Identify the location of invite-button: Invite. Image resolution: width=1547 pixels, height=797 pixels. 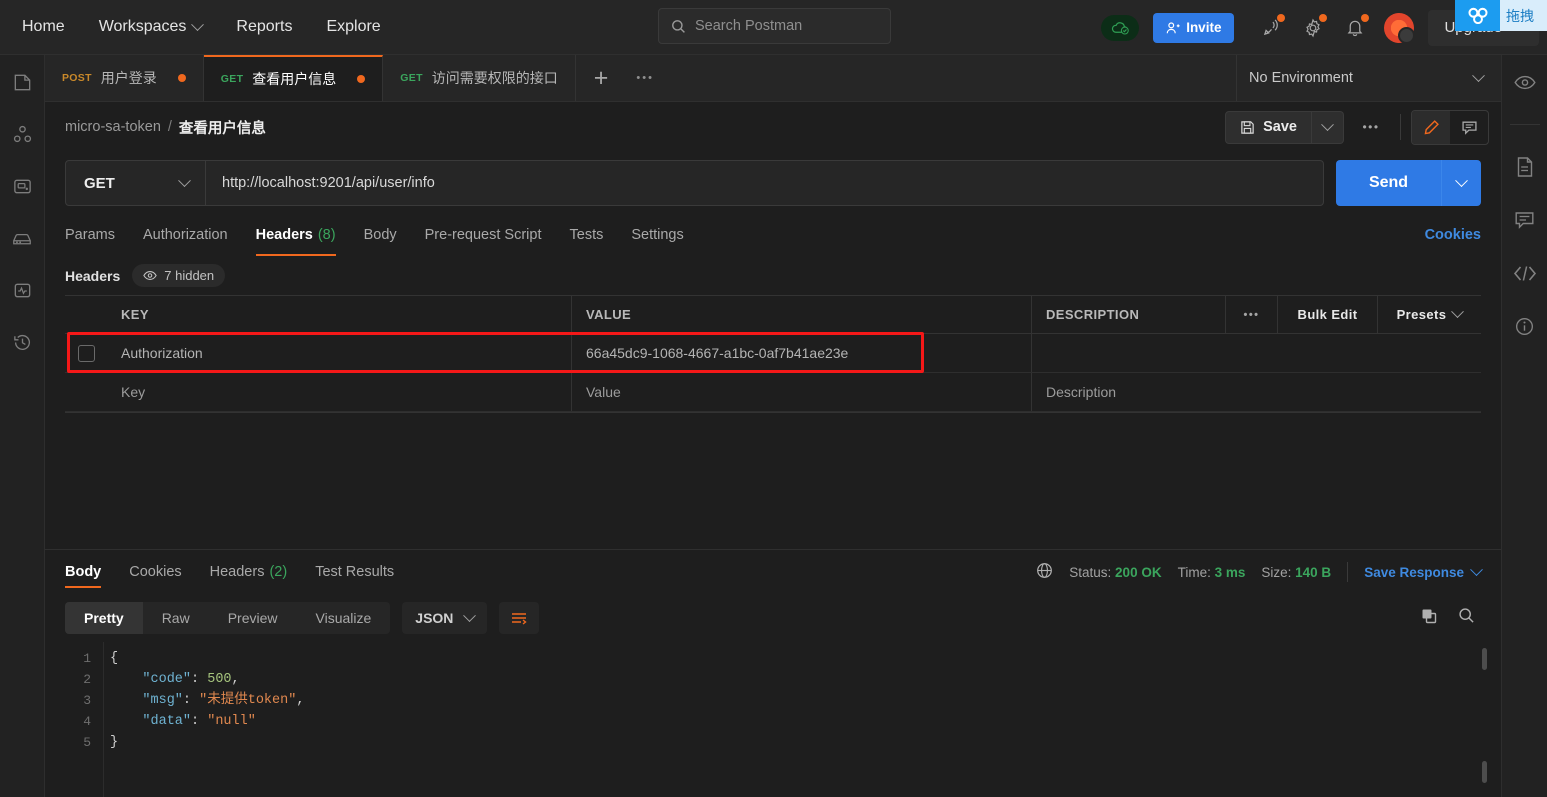
(1194, 27).